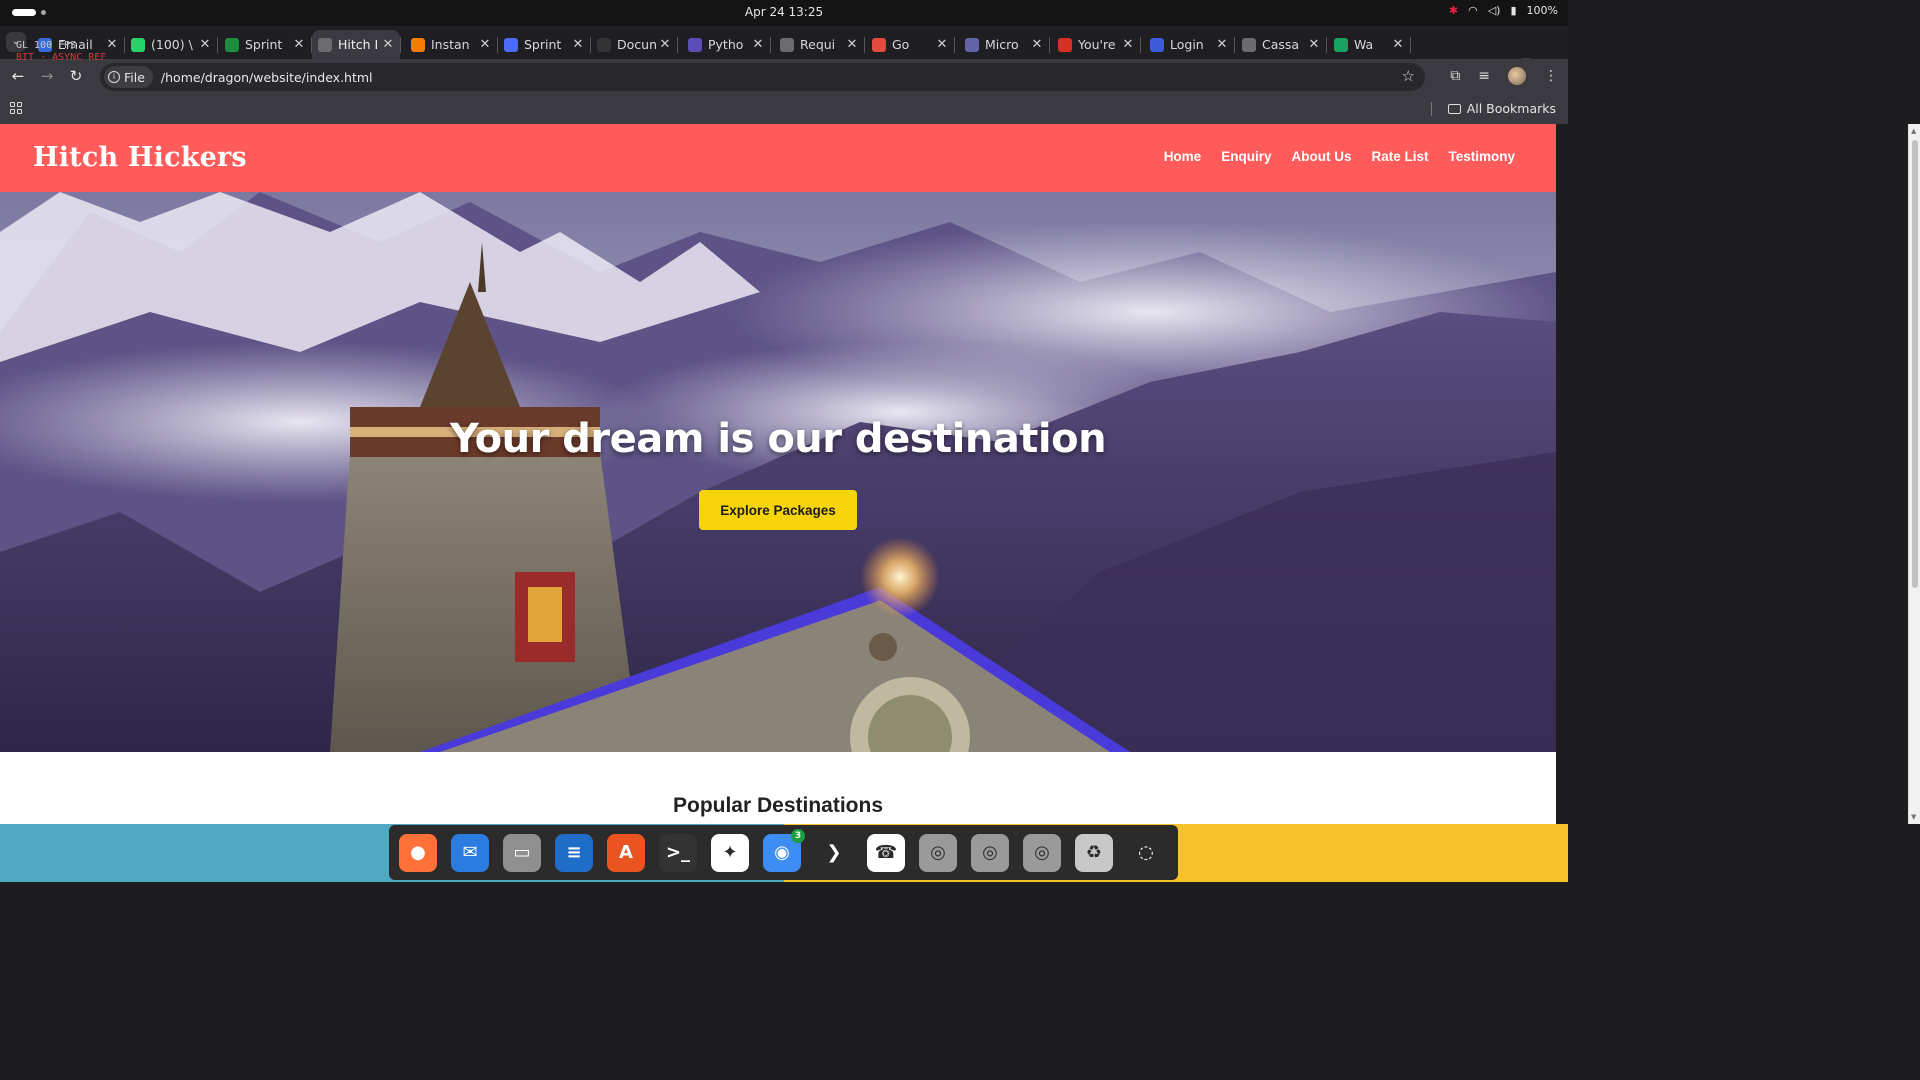  Describe the element at coordinates (1183, 156) in the screenshot. I see `nav-link-home: Home` at that location.